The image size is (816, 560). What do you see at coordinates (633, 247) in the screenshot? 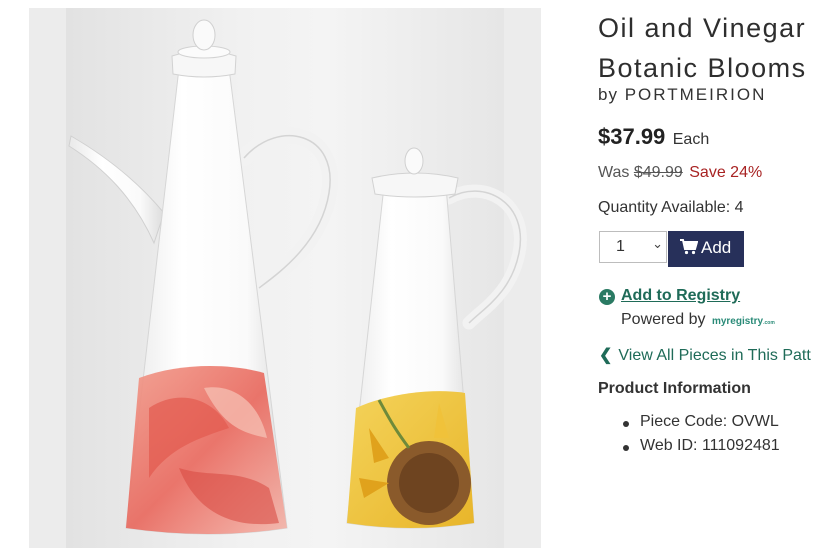
I see `quantity-select: 1 ⌄` at bounding box center [633, 247].